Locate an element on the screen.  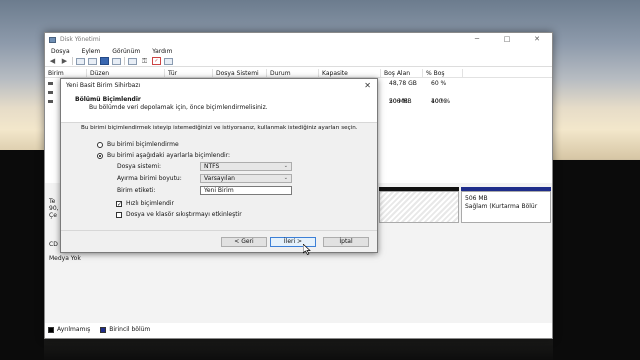
disk0-size-text: 90, is located at coordinates (54, 208).